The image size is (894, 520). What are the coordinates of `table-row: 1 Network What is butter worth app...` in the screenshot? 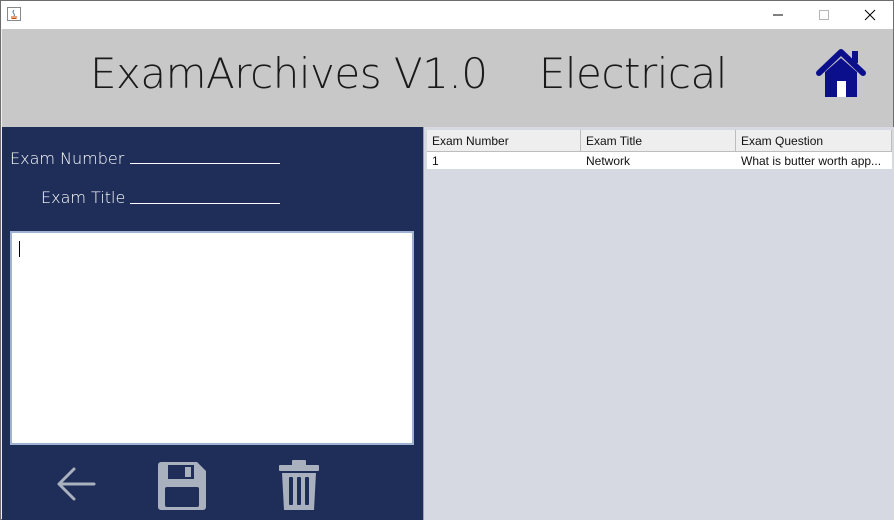 It's located at (659, 160).